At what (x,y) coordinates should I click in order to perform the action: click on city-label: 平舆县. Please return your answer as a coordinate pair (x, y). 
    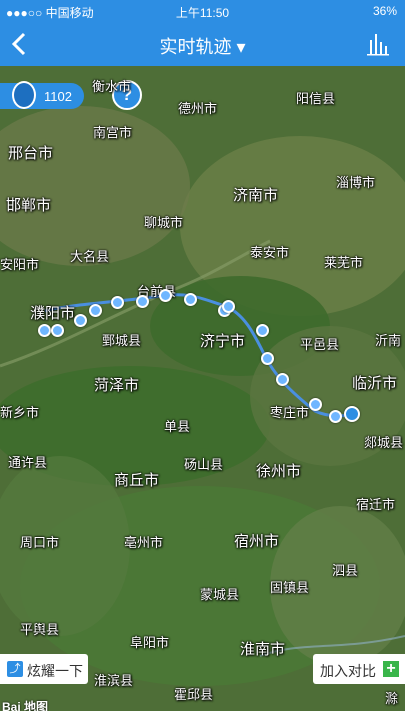
    Looking at the image, I should click on (40, 629).